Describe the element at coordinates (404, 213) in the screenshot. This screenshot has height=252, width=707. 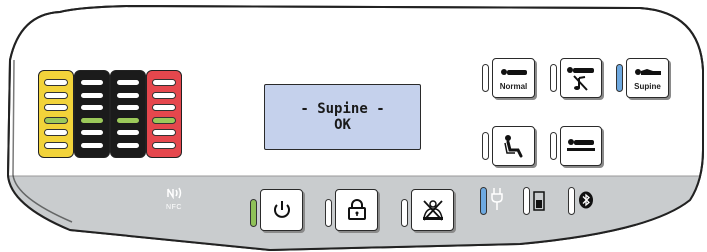
I see `alarm-indicator` at that location.